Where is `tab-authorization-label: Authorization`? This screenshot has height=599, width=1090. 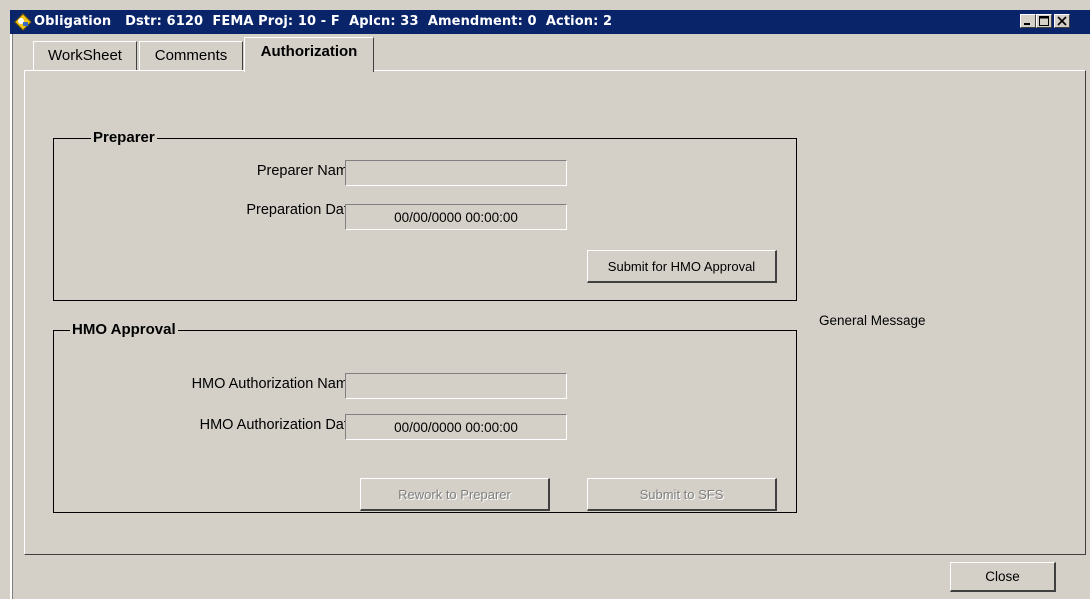
tab-authorization-label: Authorization is located at coordinates (309, 51).